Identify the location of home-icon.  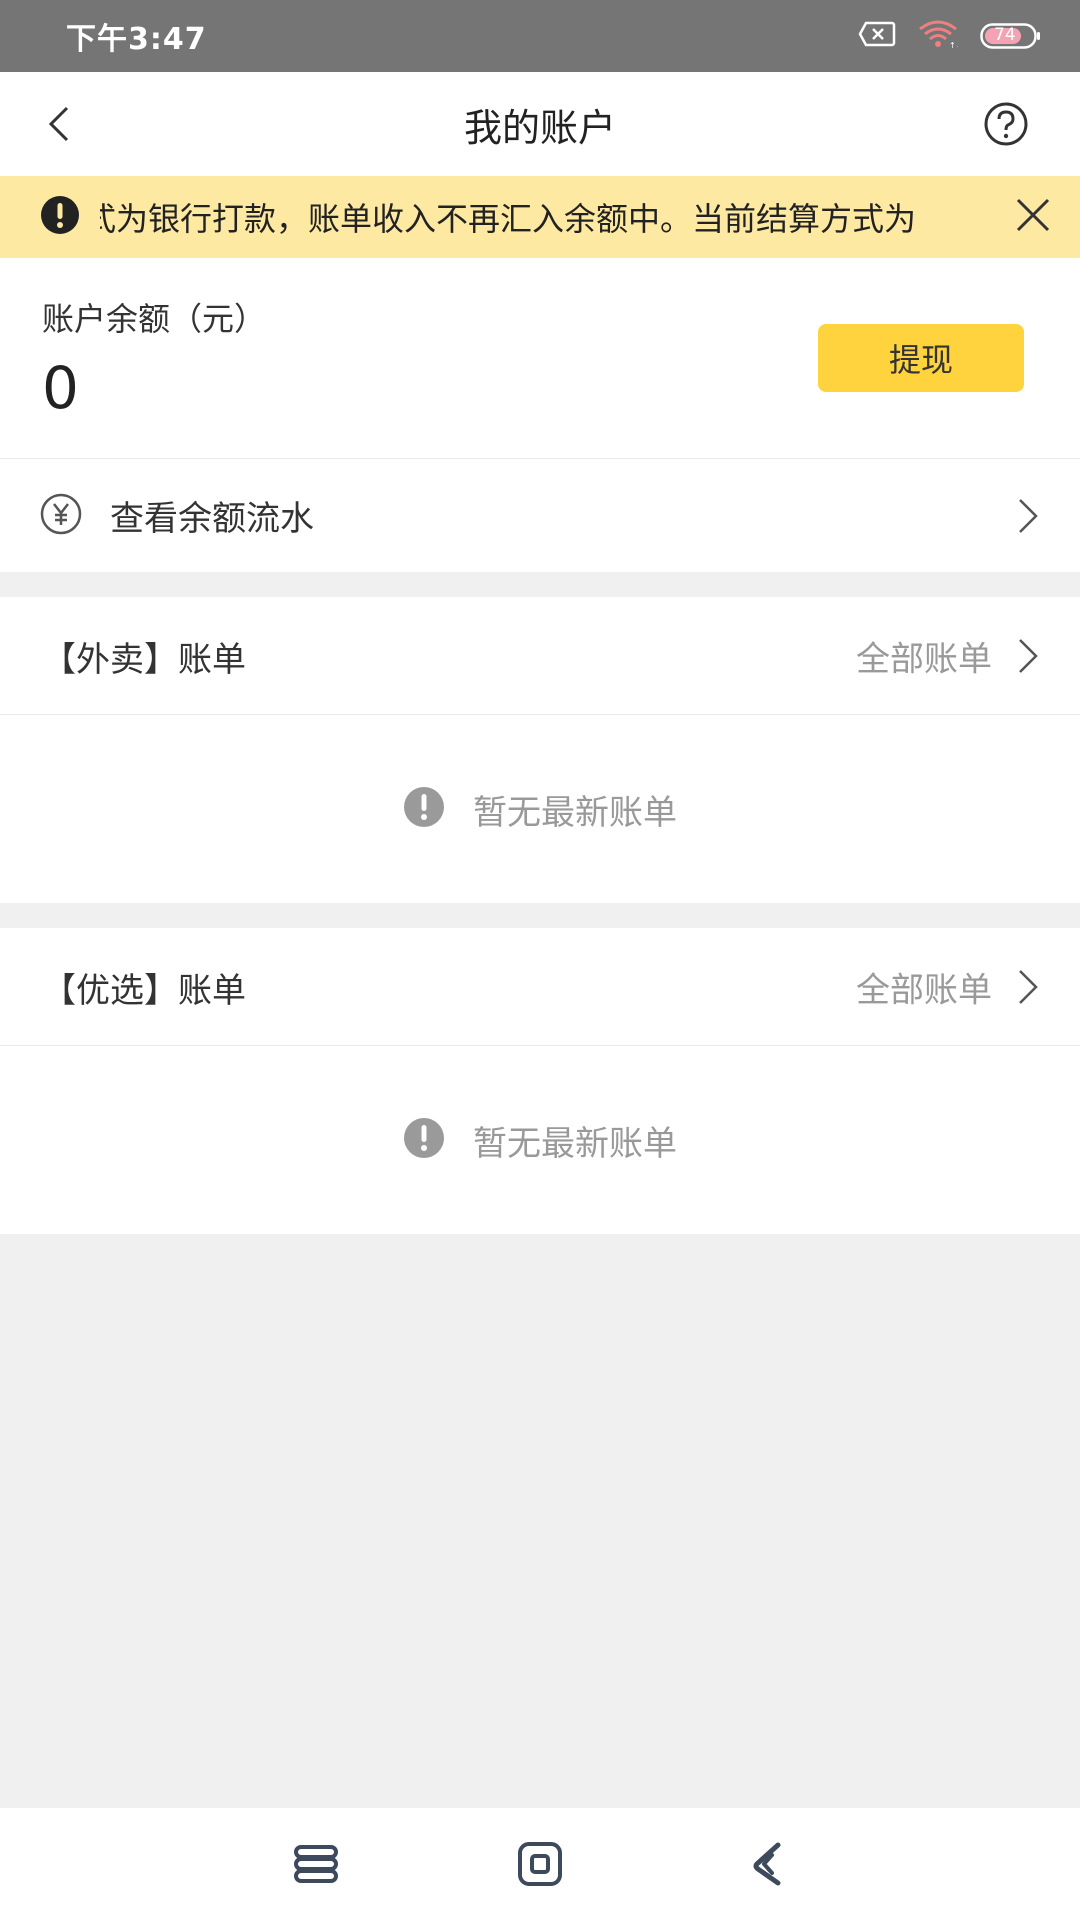
(540, 1864).